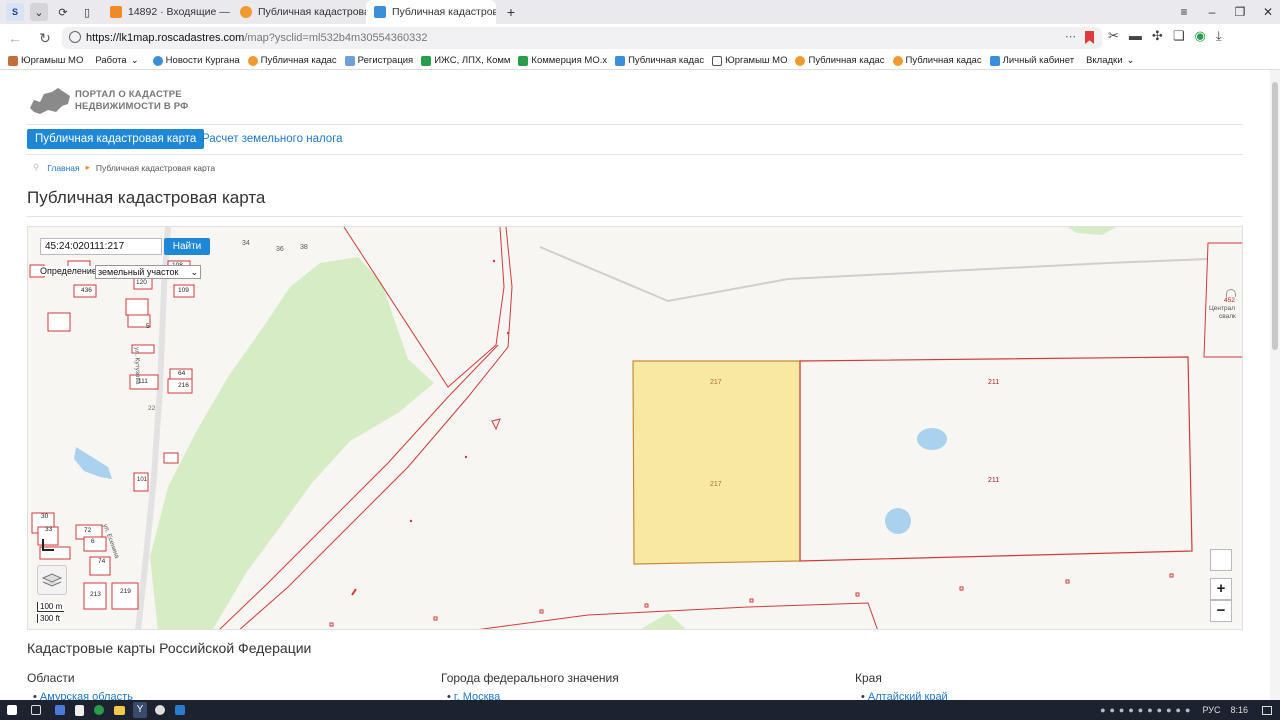 This screenshot has height=720, width=1280. Describe the element at coordinates (994, 480) in the screenshot. I see `parcel-label: 211` at that location.